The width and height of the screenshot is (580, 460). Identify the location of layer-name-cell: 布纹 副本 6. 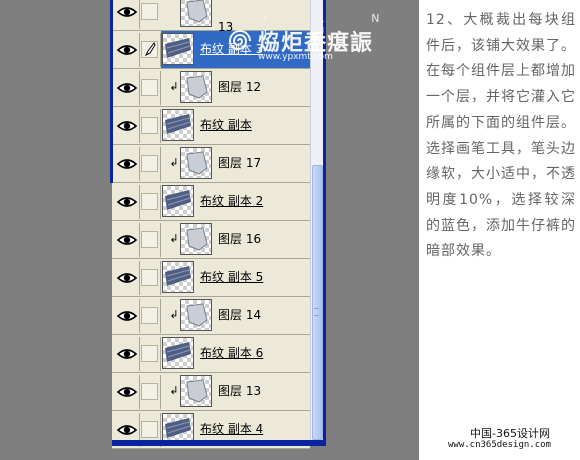
(235, 353).